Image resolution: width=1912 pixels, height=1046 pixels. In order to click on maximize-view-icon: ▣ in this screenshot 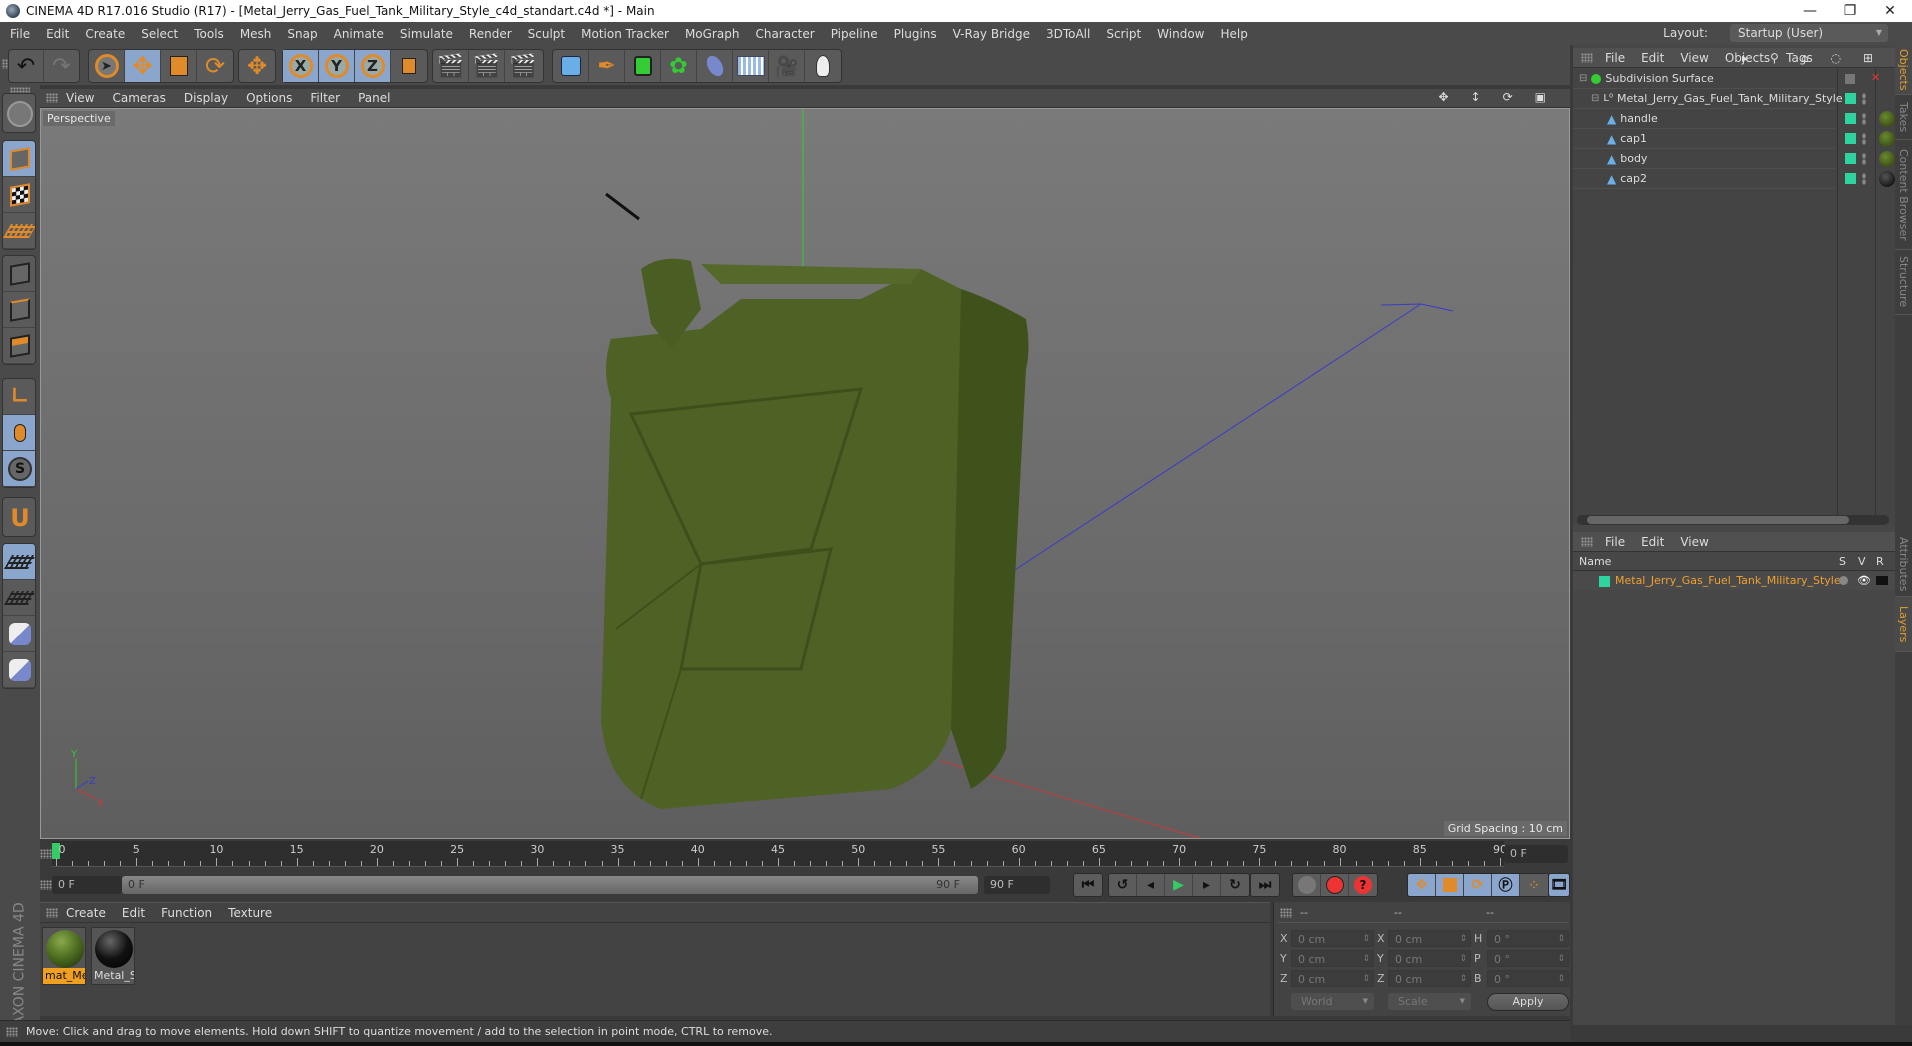, I will do `click(1540, 97)`.